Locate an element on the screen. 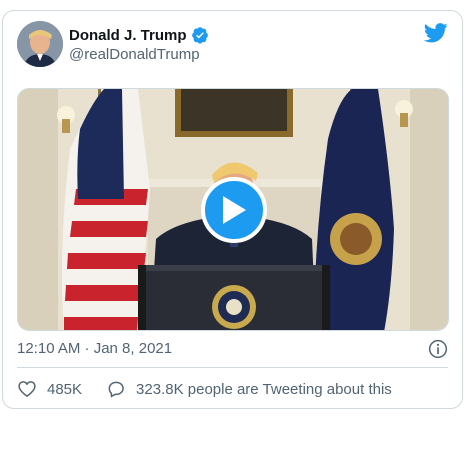 The height and width of the screenshot is (463, 465). conversation-button: 323.8K people are Tweeting about this is located at coordinates (249, 389).